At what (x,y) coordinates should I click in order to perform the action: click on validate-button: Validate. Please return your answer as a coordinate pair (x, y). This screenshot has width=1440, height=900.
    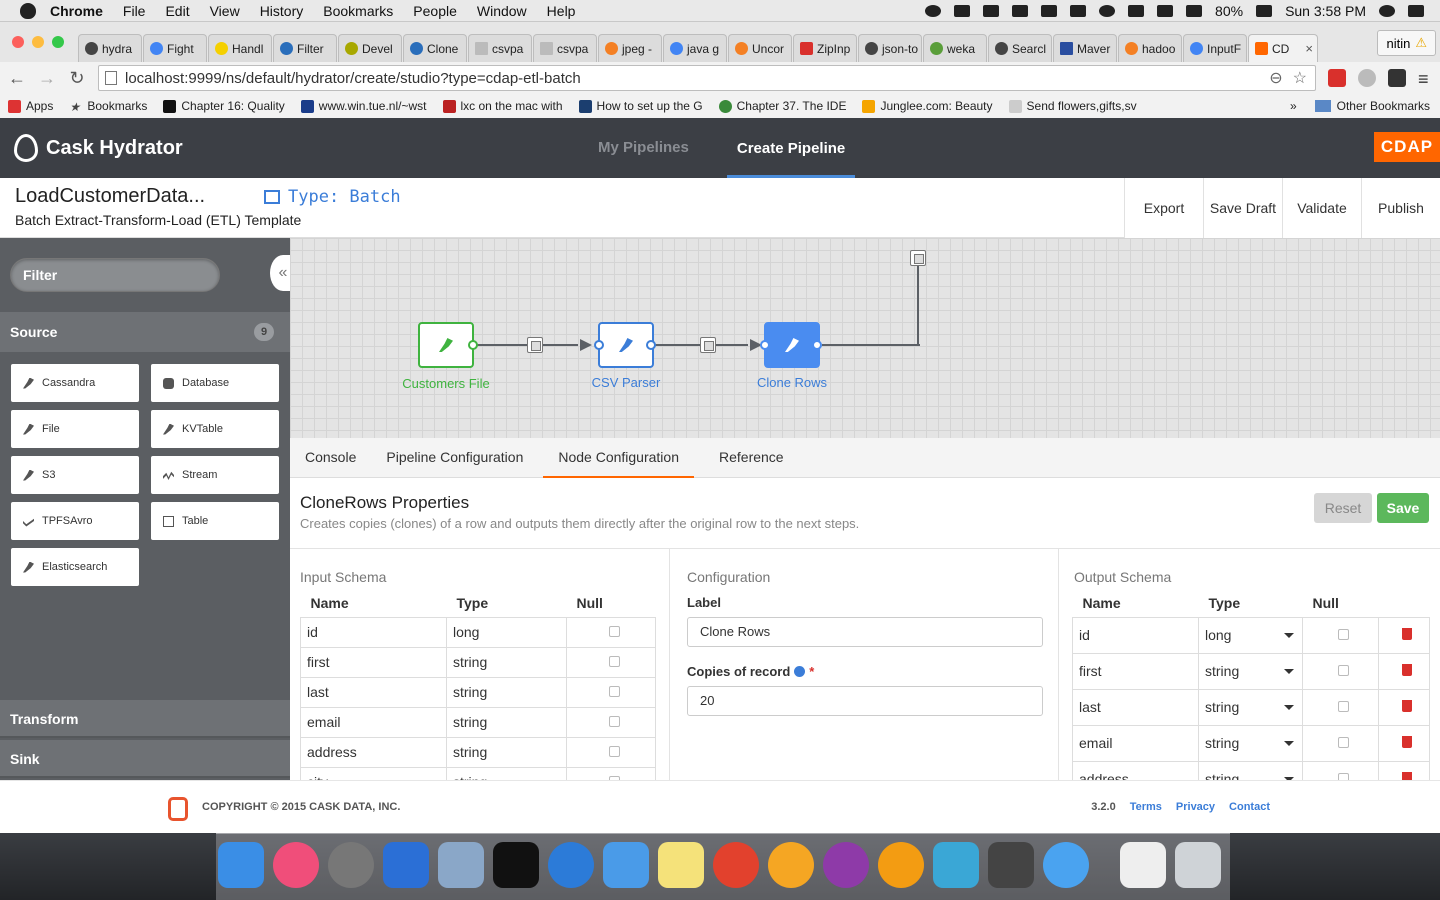
    Looking at the image, I should click on (1321, 208).